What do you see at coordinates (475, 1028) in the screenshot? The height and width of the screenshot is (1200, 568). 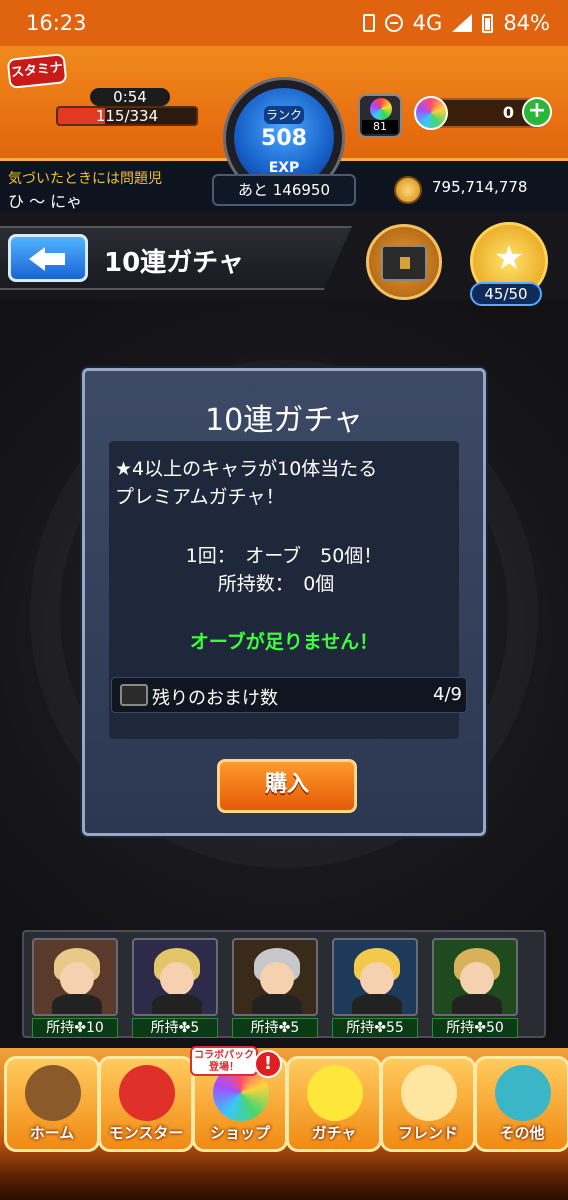 I see `character-owned-count: 所持✤50` at bounding box center [475, 1028].